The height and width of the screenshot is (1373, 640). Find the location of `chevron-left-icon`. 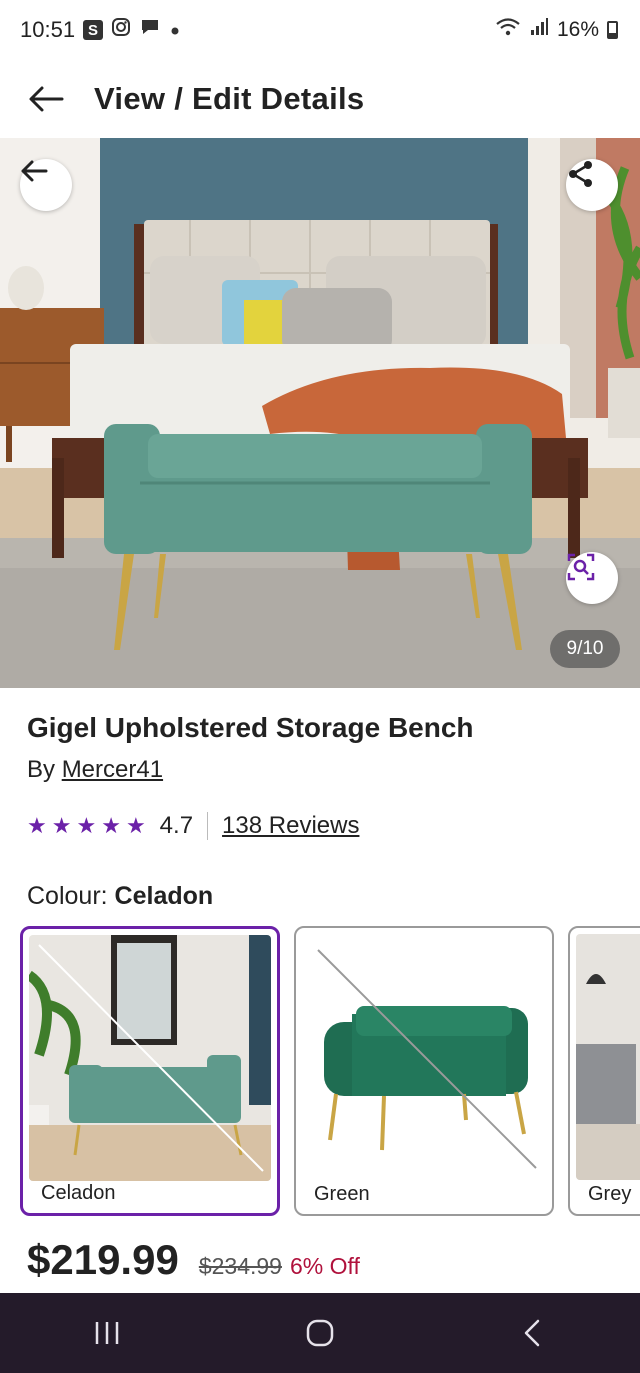

chevron-left-icon is located at coordinates (532, 1333).